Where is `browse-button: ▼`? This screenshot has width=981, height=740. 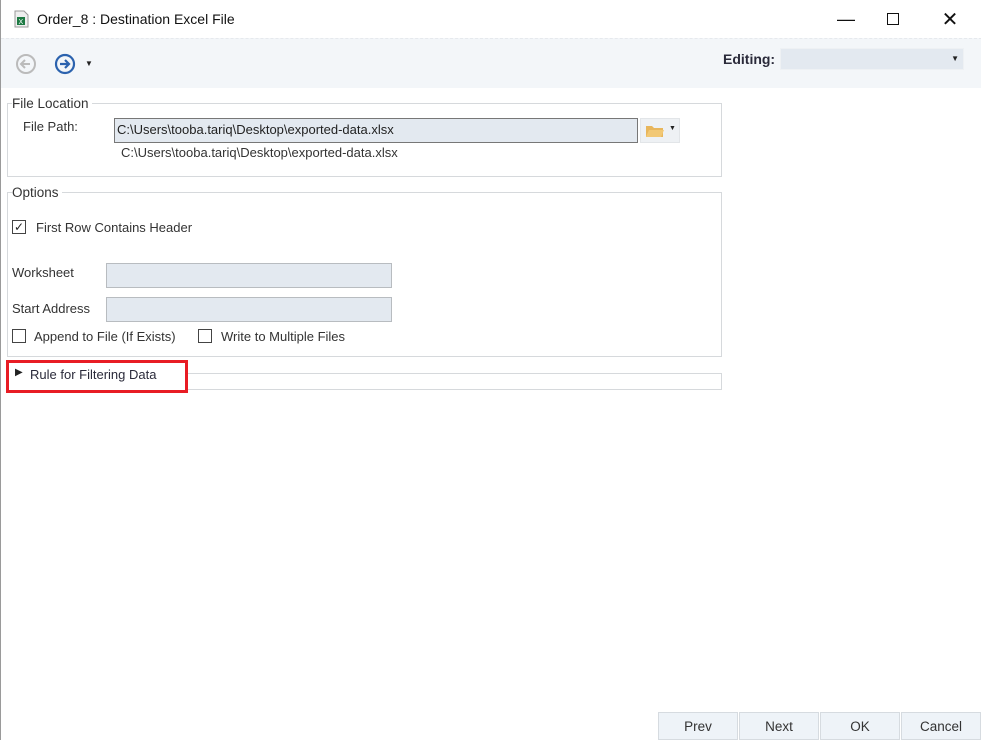
browse-button: ▼ is located at coordinates (660, 130).